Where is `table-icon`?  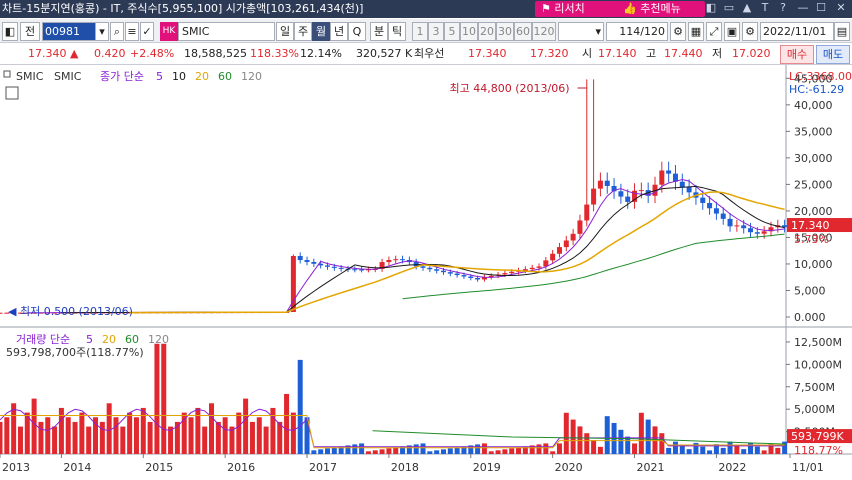 table-icon is located at coordinates (12, 93).